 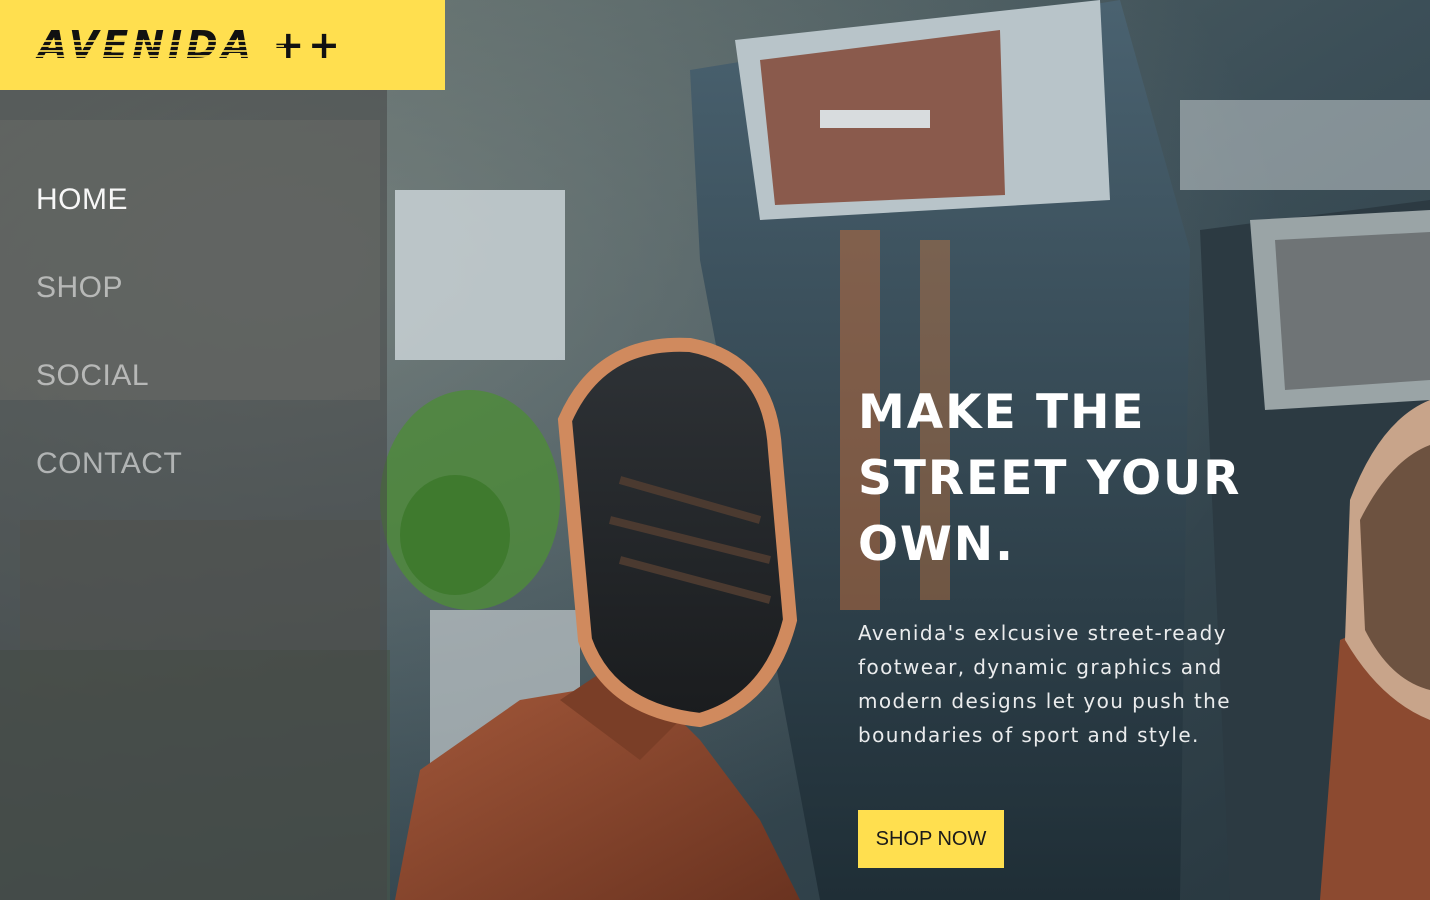 What do you see at coordinates (79, 288) in the screenshot?
I see `nav-item-shop: SHOP` at bounding box center [79, 288].